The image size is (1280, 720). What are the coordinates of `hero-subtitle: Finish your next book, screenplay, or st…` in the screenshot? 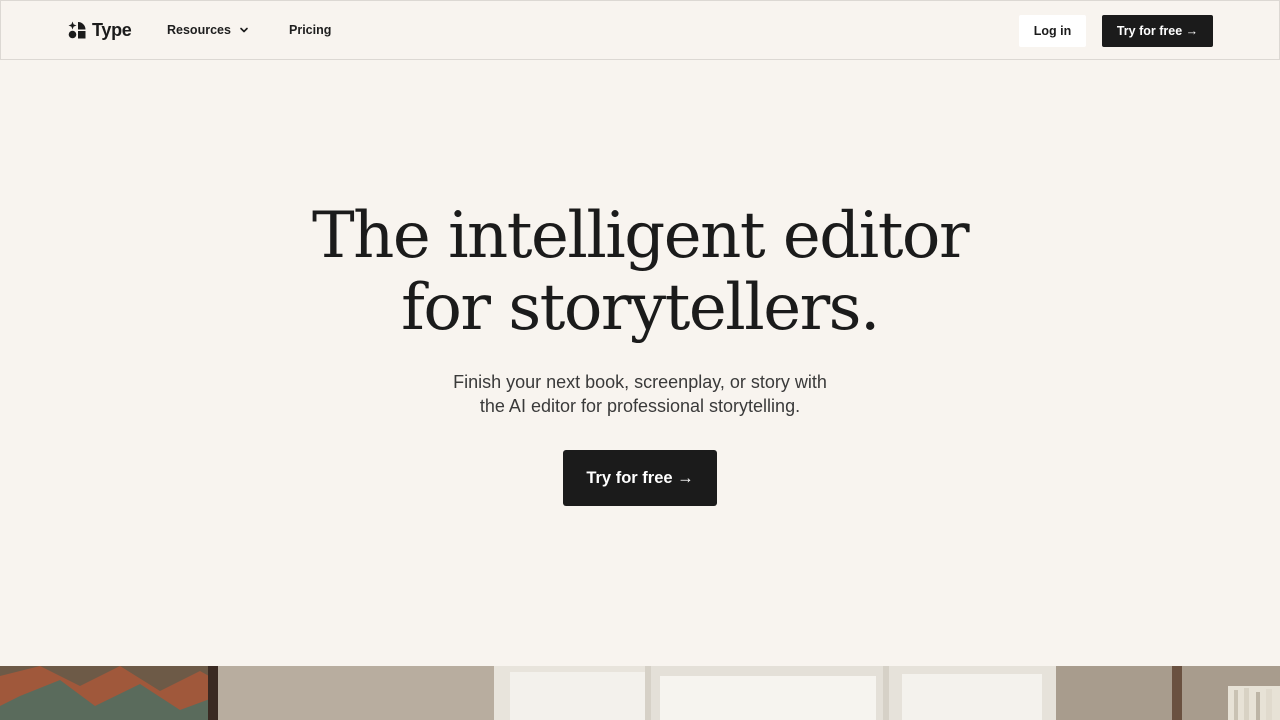 It's located at (640, 394).